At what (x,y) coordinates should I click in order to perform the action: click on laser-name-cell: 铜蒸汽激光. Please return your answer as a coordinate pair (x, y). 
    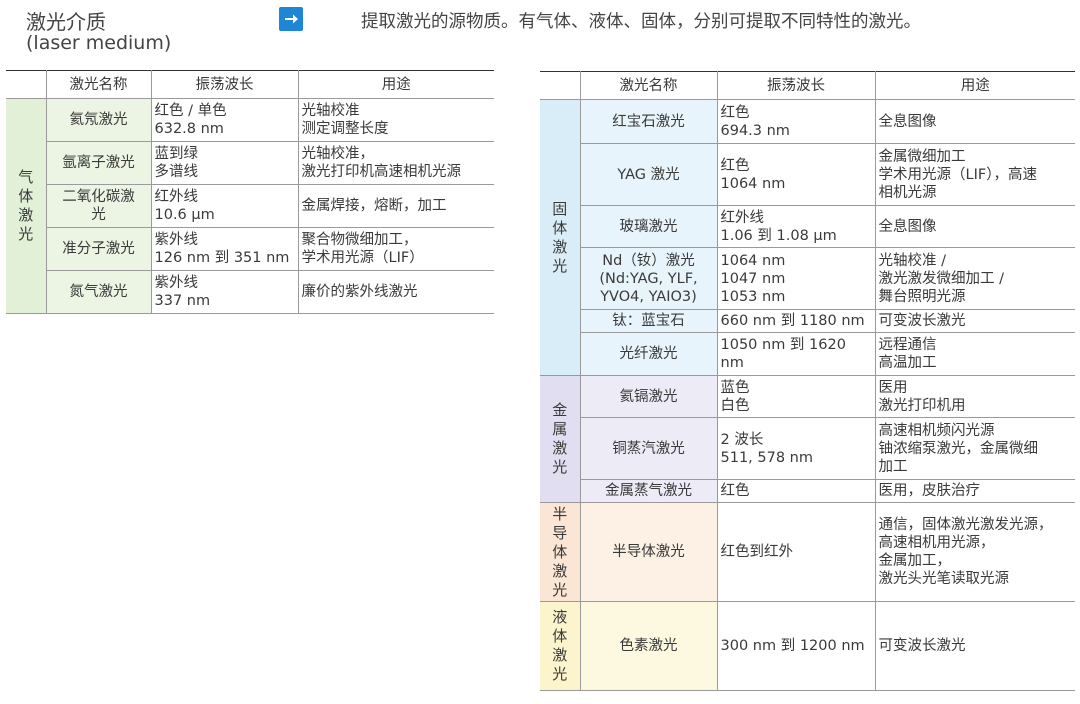
    Looking at the image, I should click on (648, 448).